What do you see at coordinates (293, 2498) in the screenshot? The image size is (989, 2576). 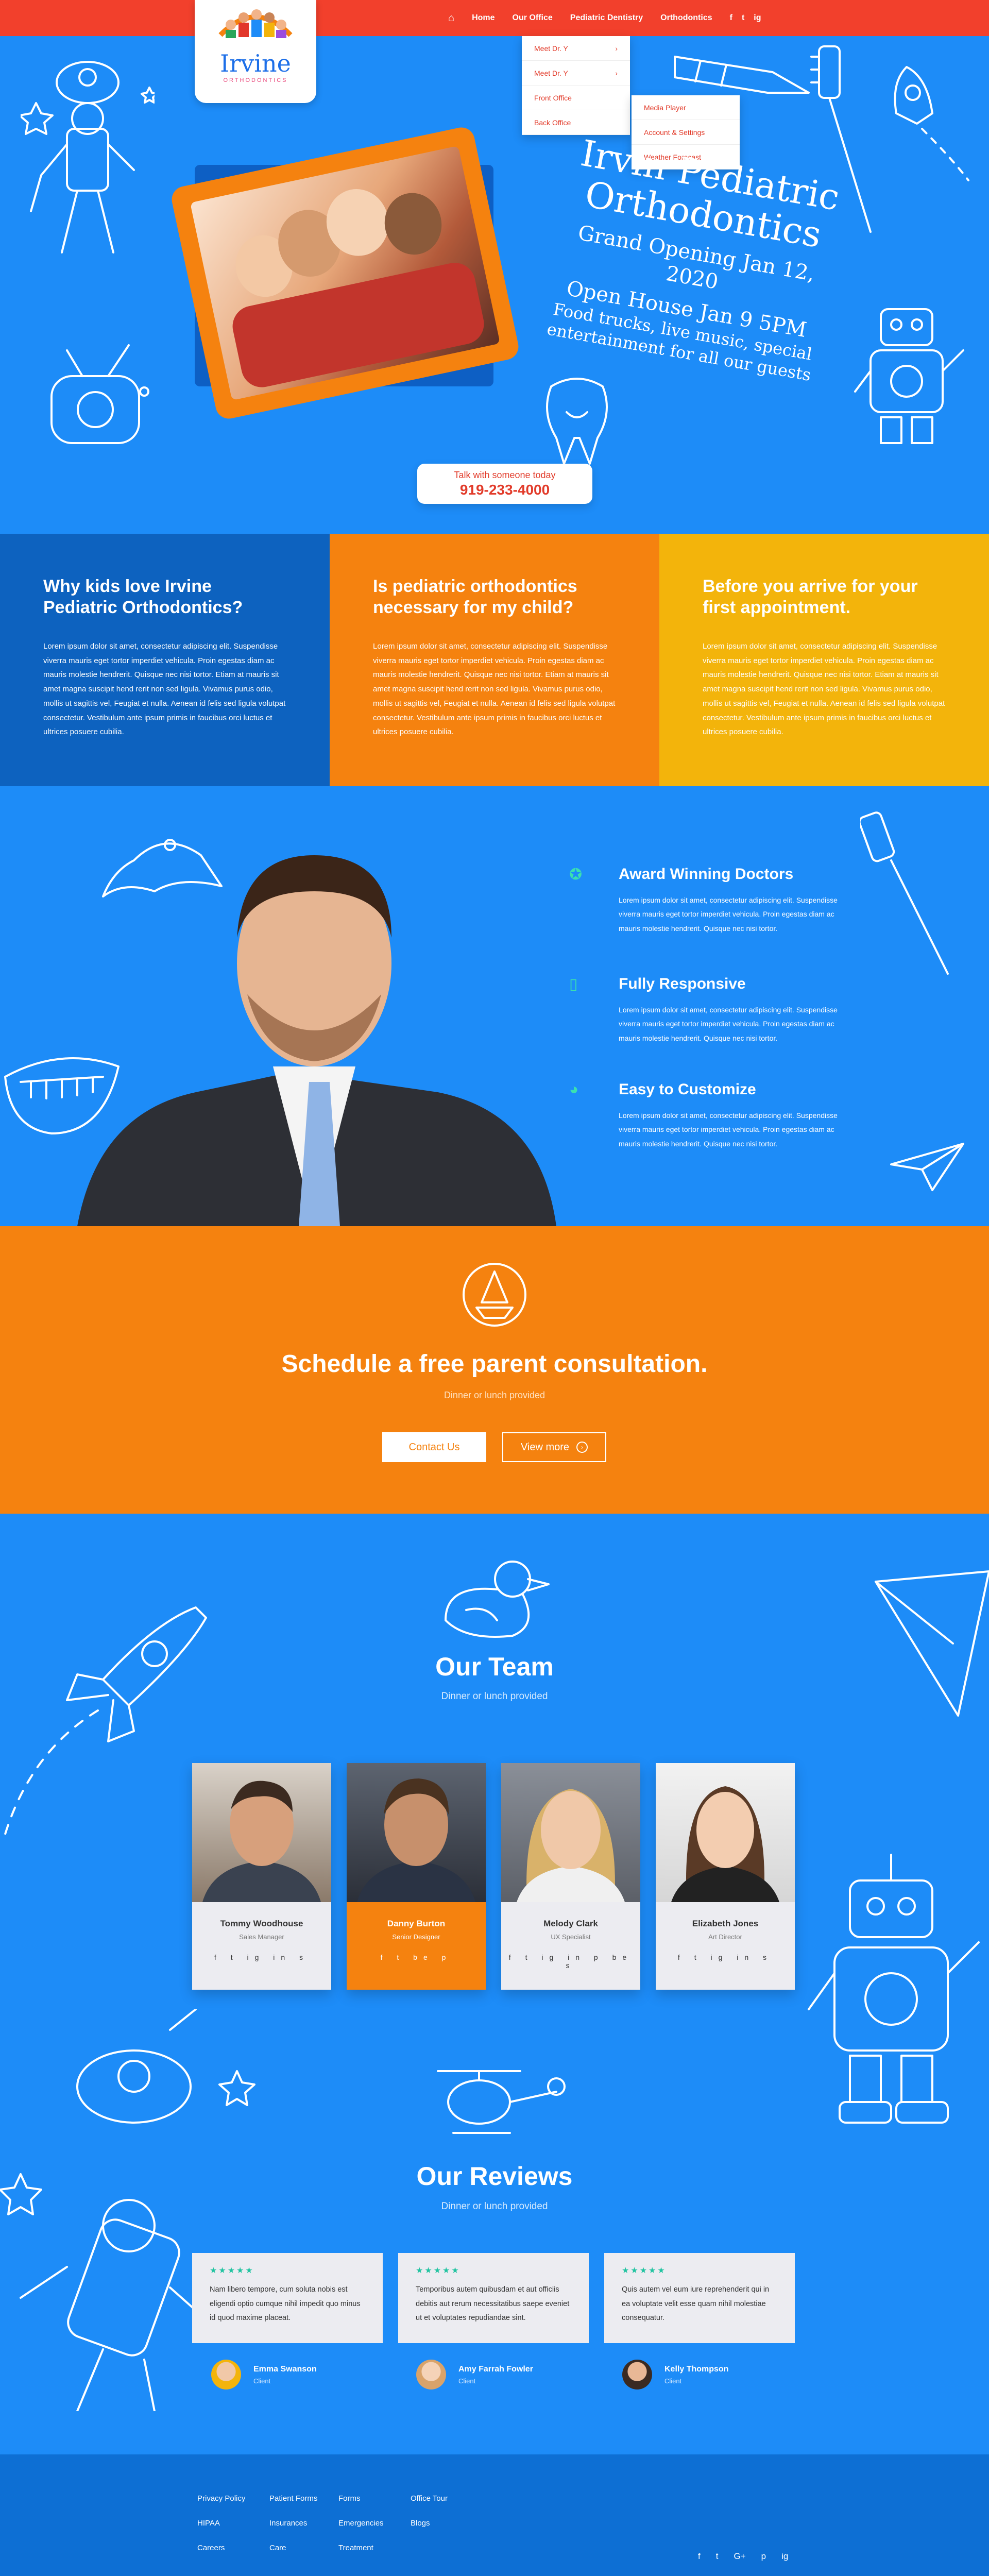 I see `footer-link: Patient Forms` at bounding box center [293, 2498].